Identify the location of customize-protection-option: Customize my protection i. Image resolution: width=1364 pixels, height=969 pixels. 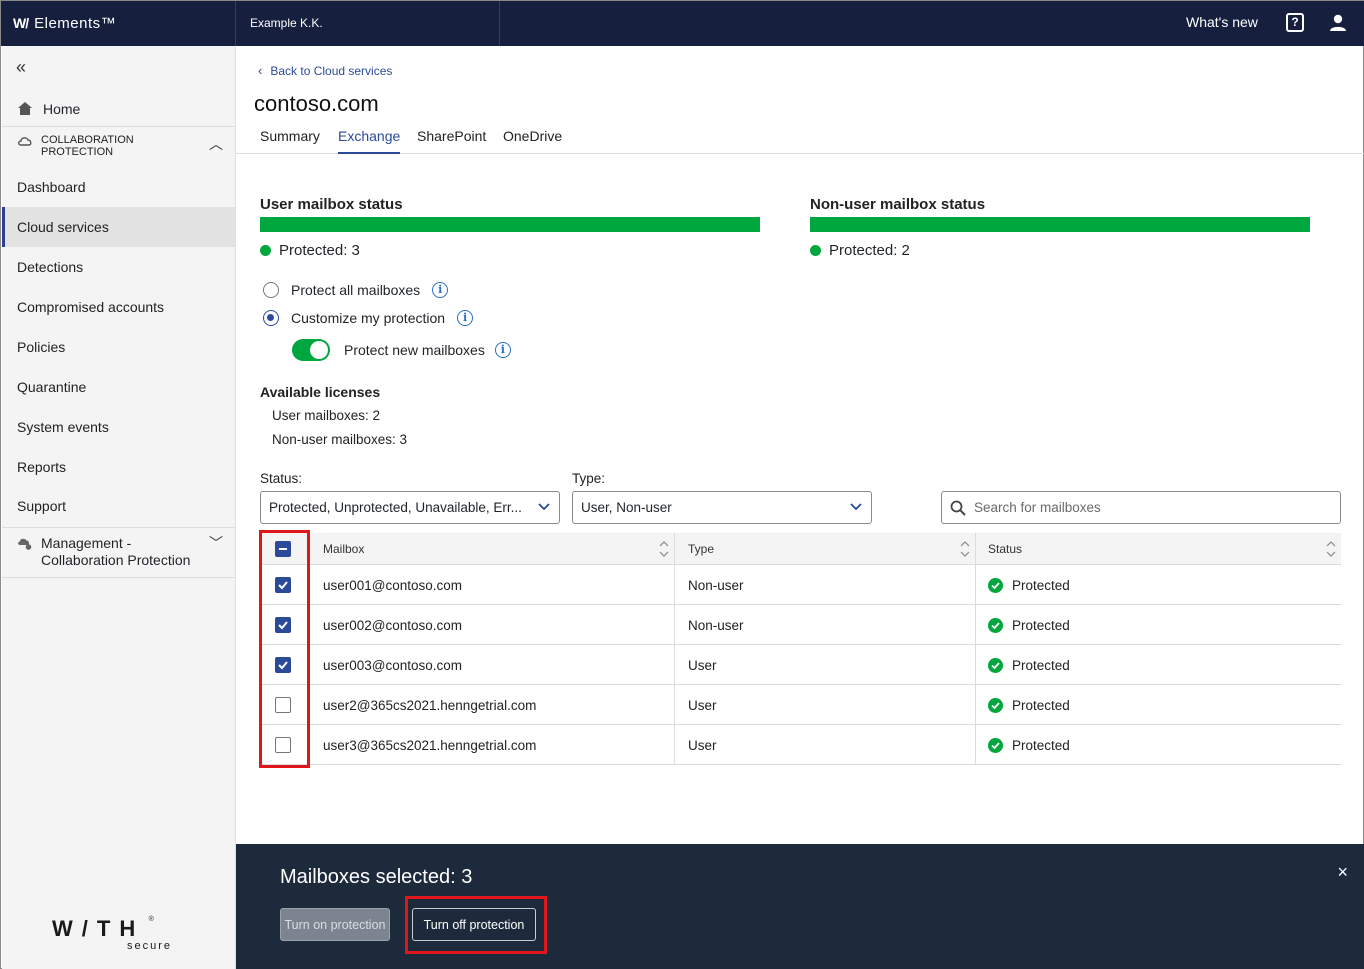
(368, 318).